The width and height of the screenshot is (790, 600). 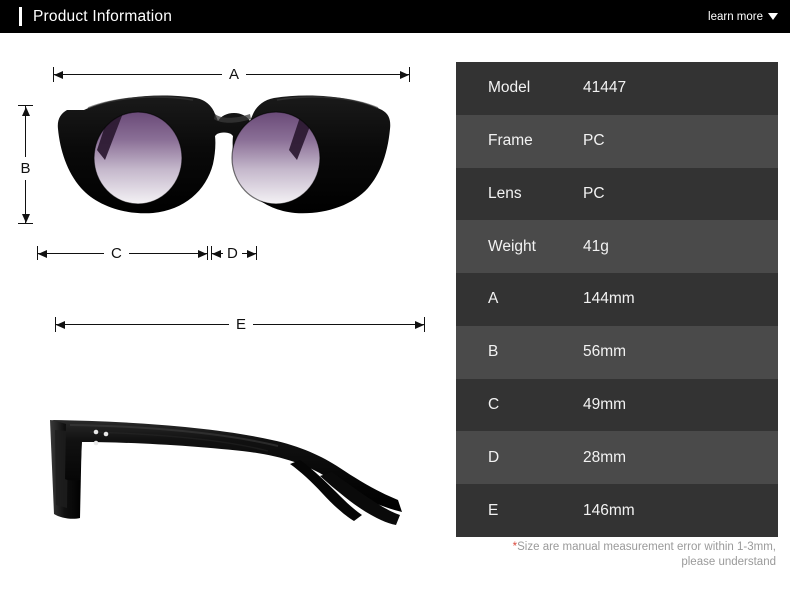 What do you see at coordinates (596, 246) in the screenshot?
I see `spec-value: 41g` at bounding box center [596, 246].